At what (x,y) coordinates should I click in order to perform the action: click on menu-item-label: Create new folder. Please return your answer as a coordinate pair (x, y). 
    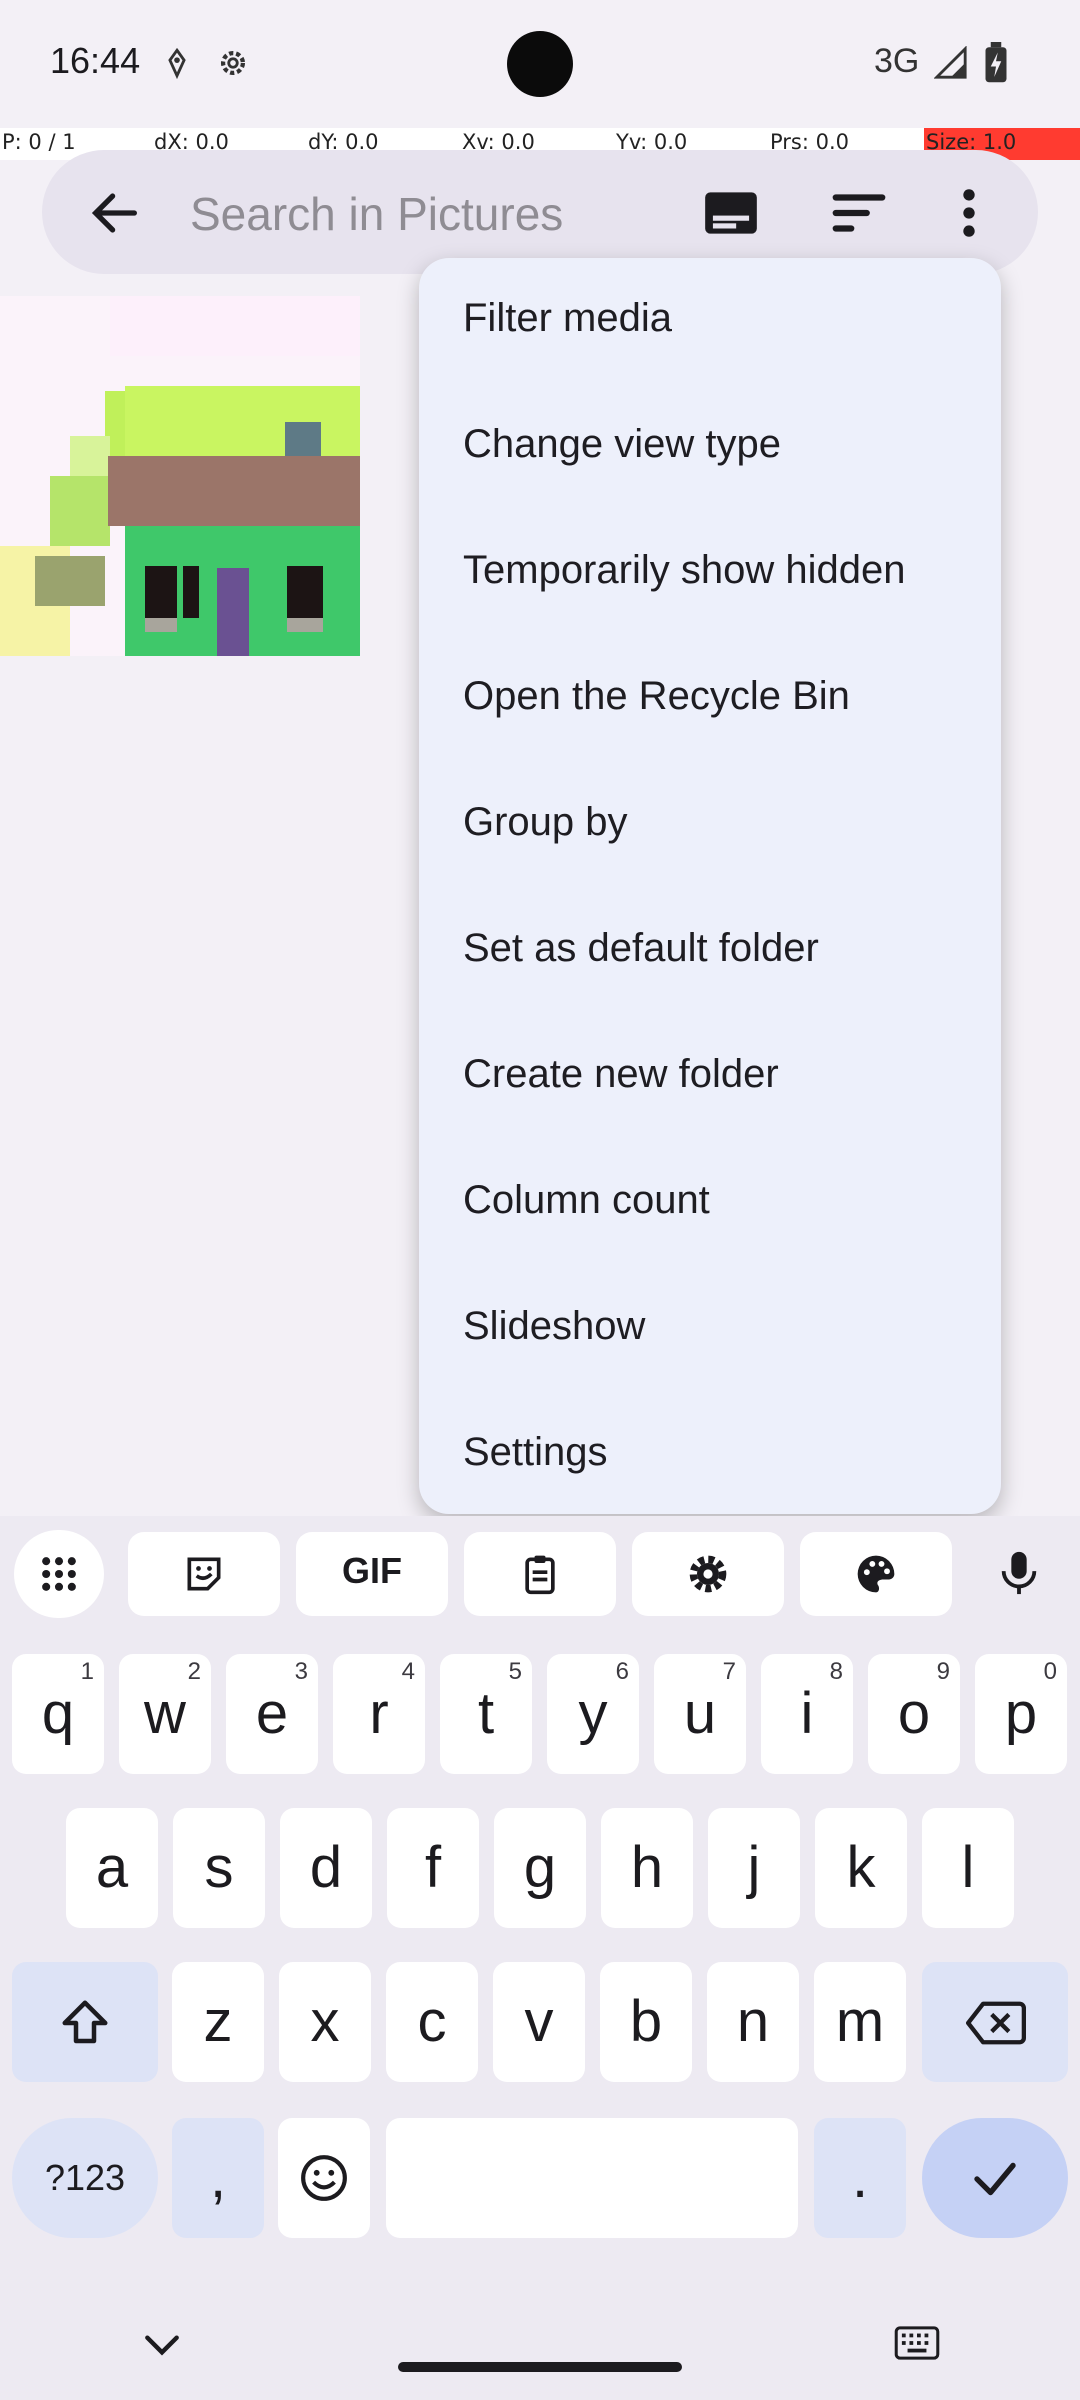
    Looking at the image, I should click on (621, 1074).